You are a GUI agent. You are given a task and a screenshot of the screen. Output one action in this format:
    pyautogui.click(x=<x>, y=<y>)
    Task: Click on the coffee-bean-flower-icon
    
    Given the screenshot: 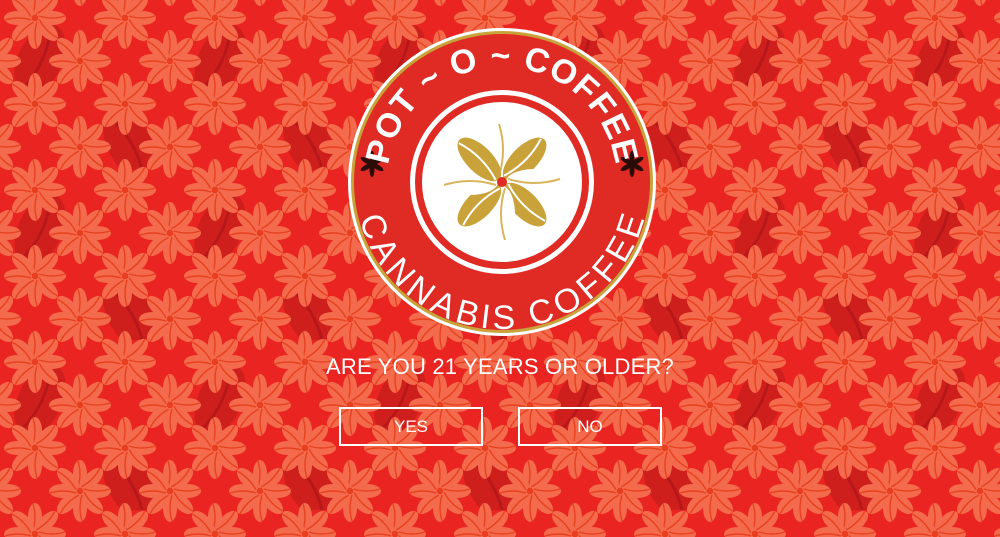 What is the action you would take?
    pyautogui.click(x=502, y=182)
    